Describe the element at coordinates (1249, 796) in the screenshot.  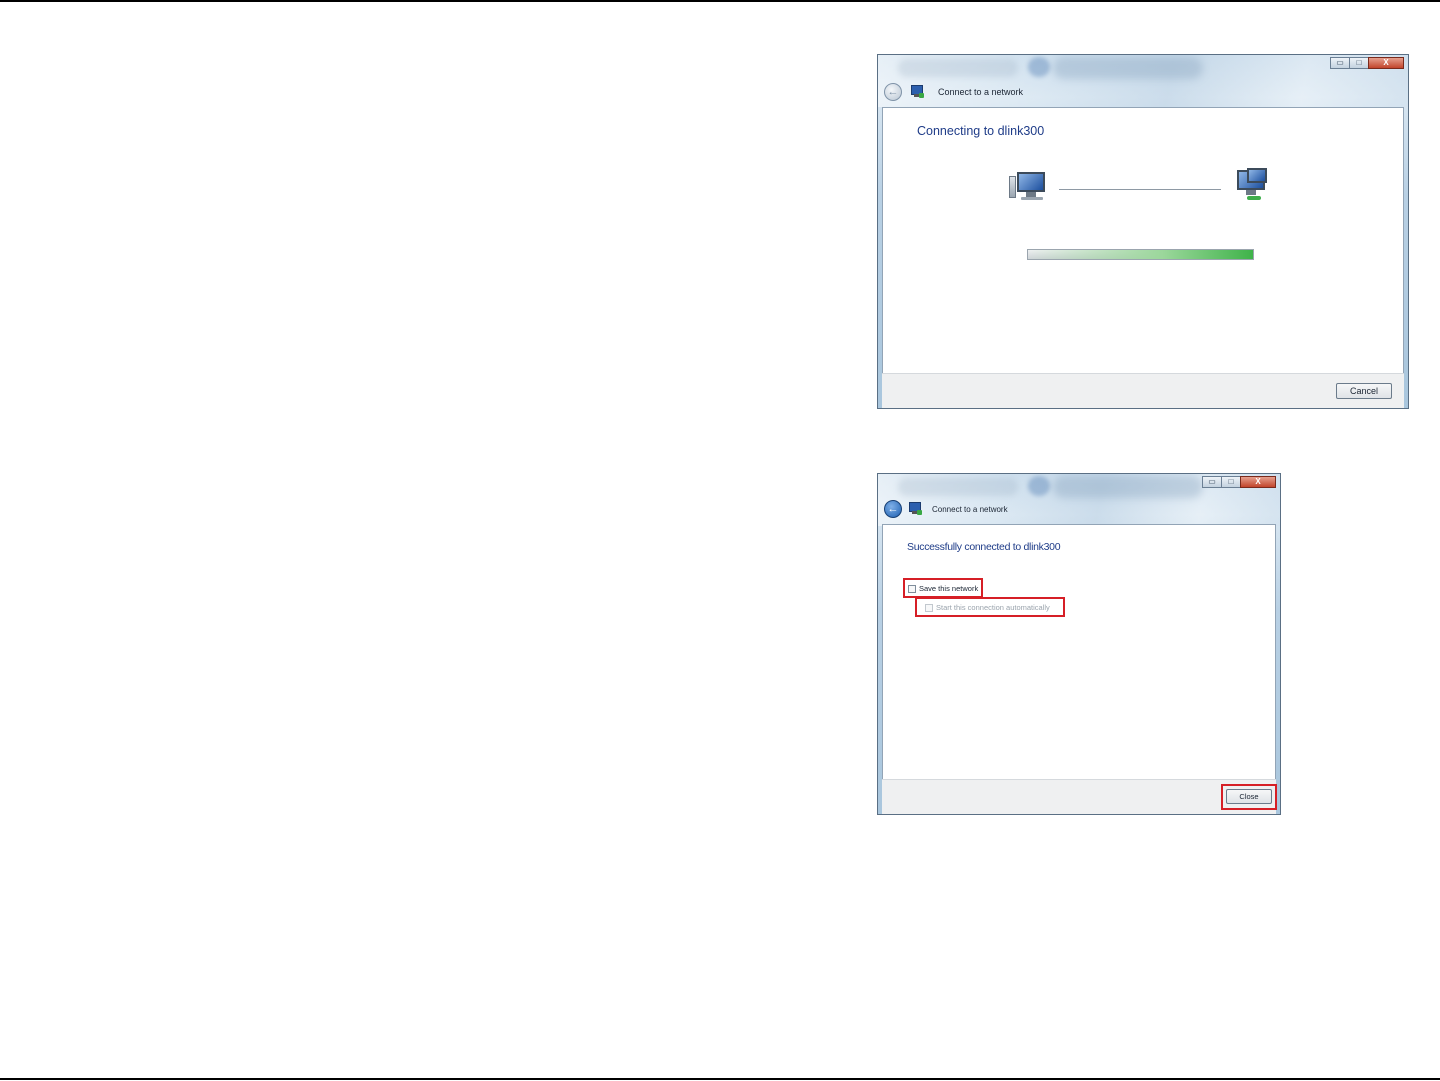
I see `close-button: Close` at that location.